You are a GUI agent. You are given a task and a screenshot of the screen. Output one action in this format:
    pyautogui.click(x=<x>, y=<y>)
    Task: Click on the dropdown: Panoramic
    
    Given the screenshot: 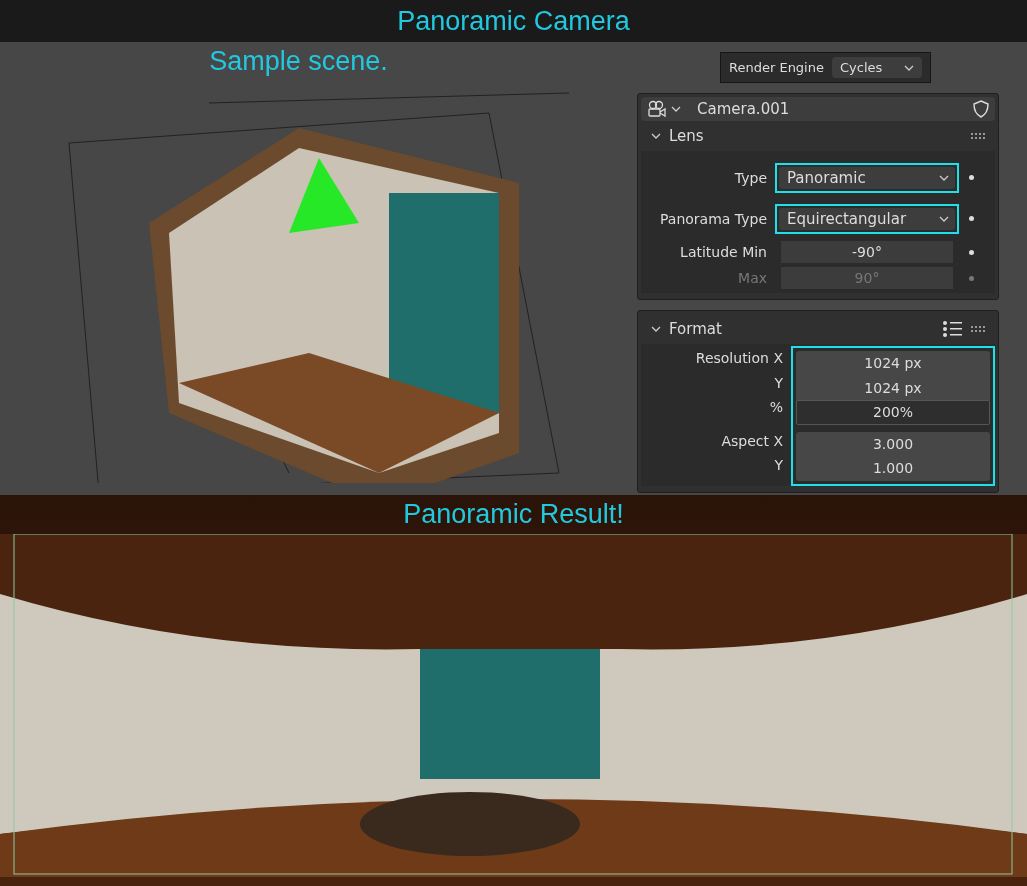 What is the action you would take?
    pyautogui.click(x=867, y=177)
    